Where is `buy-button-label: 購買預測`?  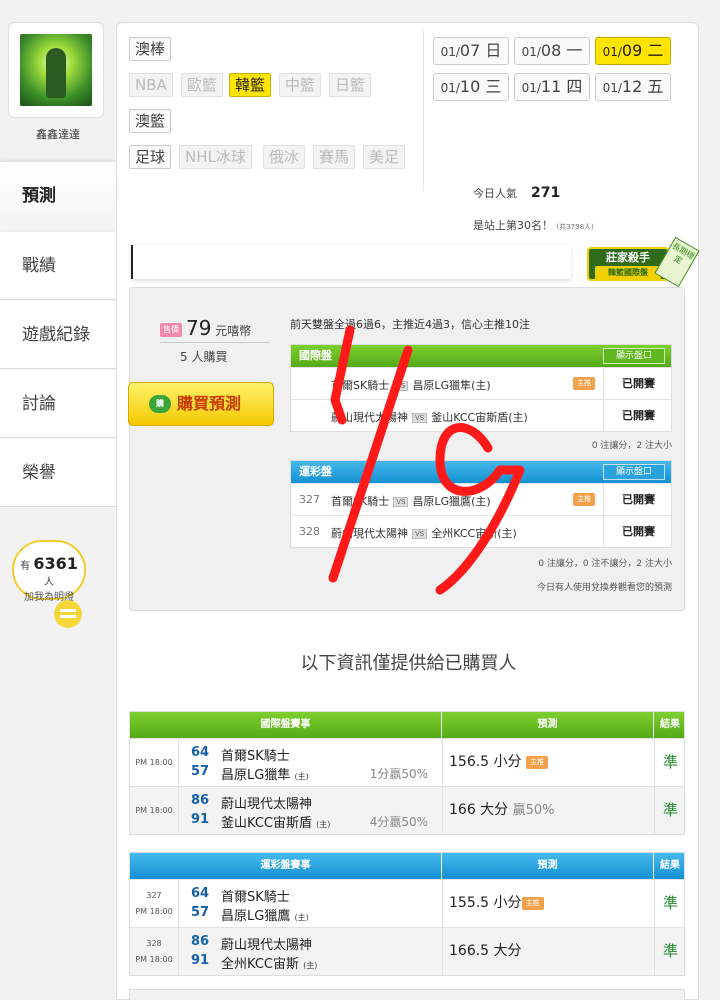 buy-button-label: 購買預測 is located at coordinates (209, 403).